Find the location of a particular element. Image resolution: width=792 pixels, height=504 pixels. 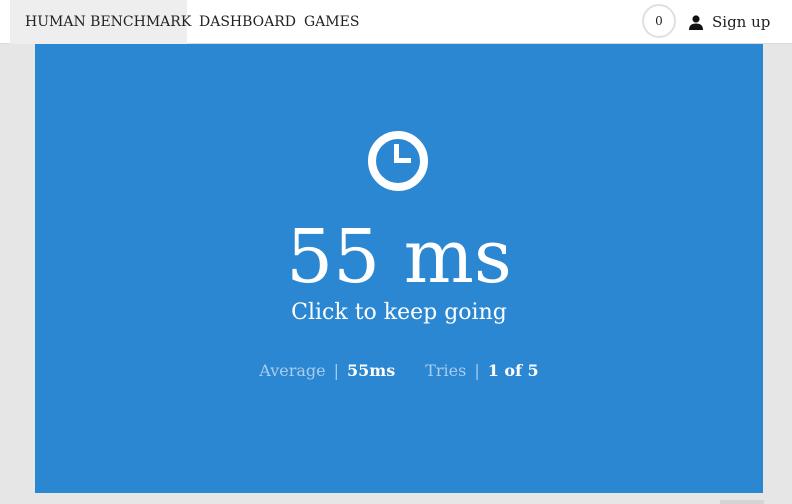

nav-games-label: GAMES is located at coordinates (332, 22).